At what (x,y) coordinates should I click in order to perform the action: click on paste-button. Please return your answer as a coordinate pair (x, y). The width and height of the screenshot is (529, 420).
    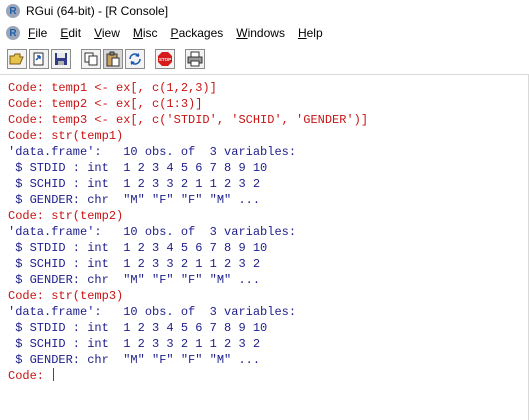
    Looking at the image, I should click on (113, 59).